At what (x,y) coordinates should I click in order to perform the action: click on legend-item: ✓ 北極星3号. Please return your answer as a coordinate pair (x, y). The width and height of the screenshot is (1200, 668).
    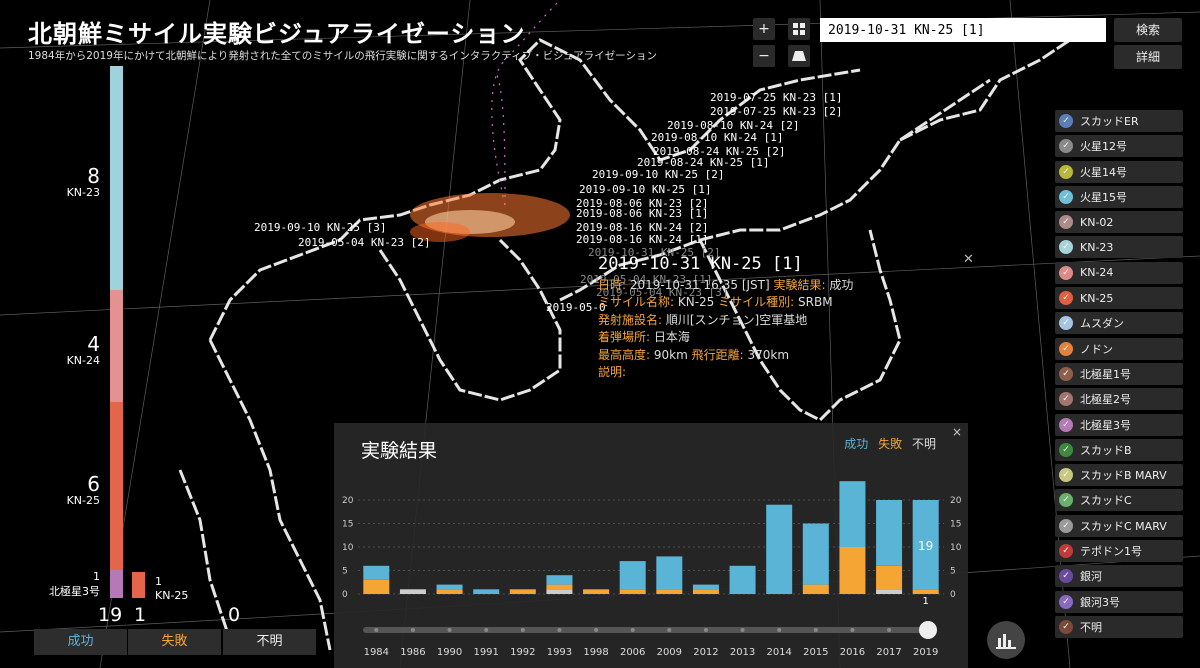
    Looking at the image, I should click on (1119, 424).